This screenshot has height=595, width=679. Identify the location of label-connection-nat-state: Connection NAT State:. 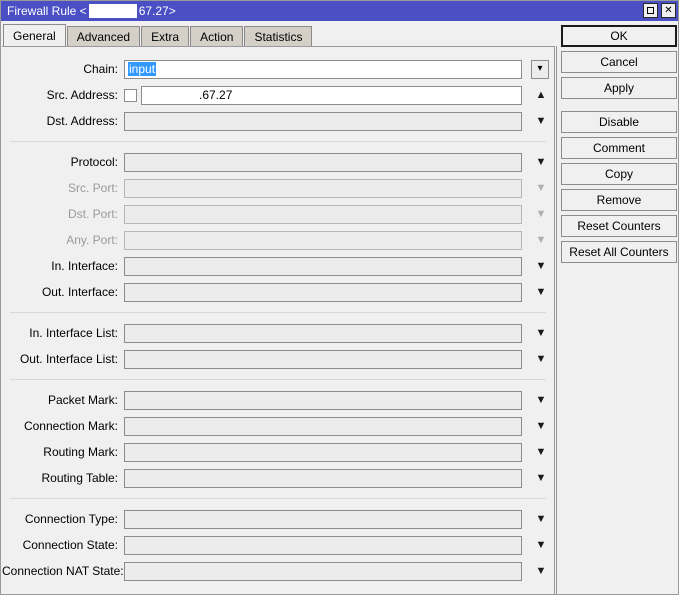
(63, 571).